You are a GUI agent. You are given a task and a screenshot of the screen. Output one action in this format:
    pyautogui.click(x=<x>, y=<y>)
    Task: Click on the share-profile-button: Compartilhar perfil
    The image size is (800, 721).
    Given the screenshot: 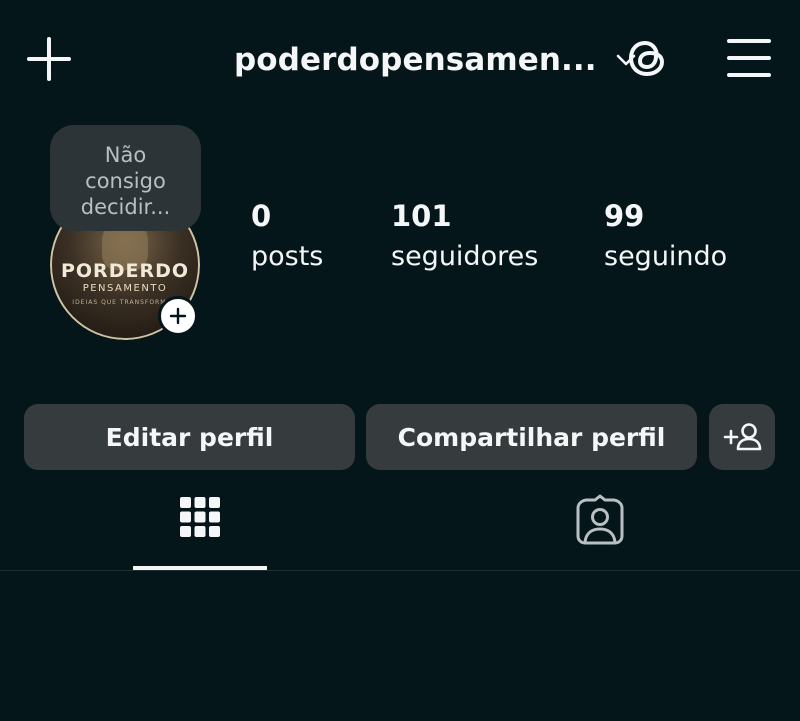 What is the action you would take?
    pyautogui.click(x=531, y=437)
    